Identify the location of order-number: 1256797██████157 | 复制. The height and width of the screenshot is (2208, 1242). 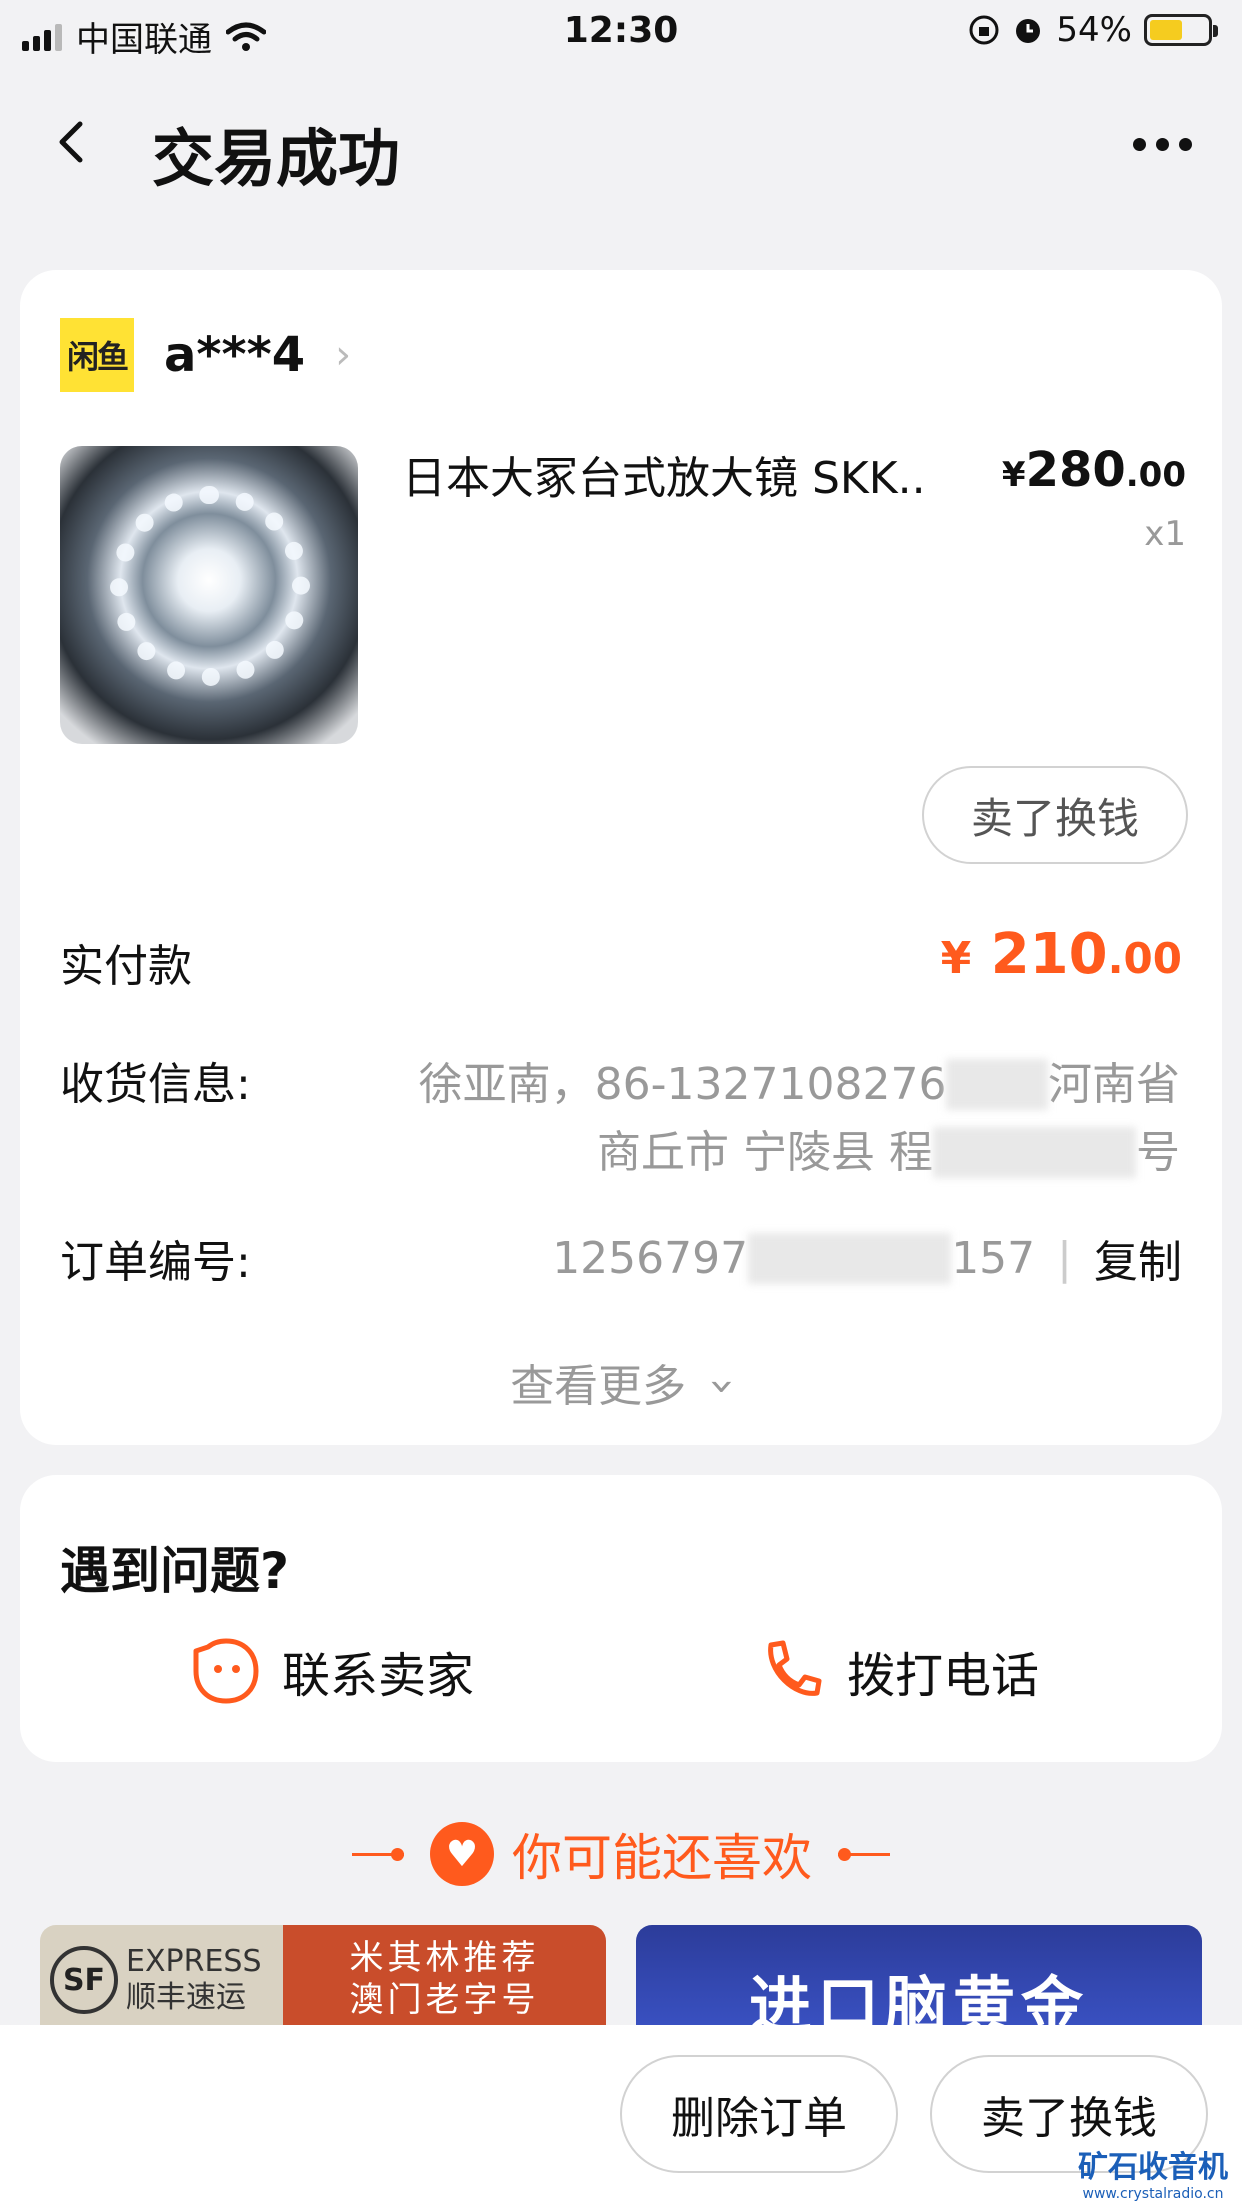
(867, 1258).